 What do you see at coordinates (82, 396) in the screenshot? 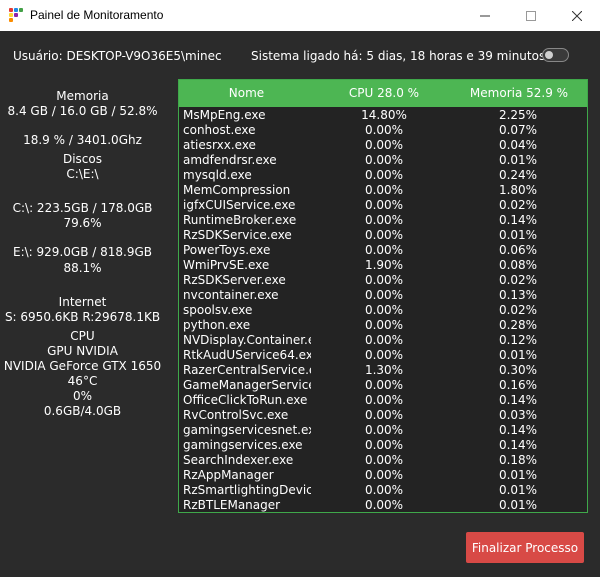
I see `gpu-usage: 0%` at bounding box center [82, 396].